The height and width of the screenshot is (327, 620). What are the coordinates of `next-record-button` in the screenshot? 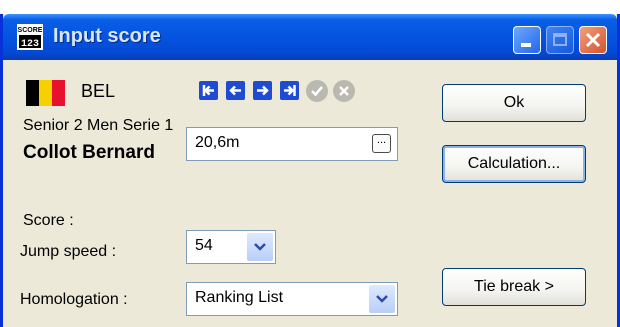 It's located at (262, 90).